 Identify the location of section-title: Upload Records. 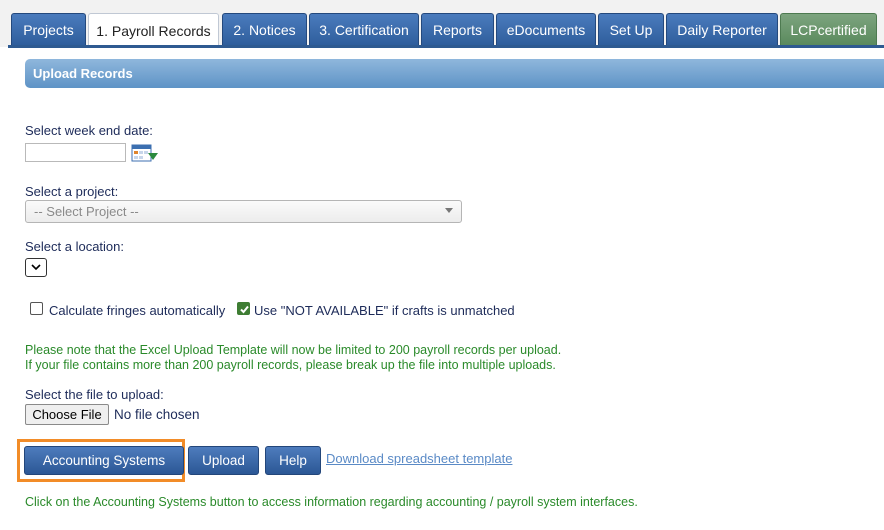
(83, 73).